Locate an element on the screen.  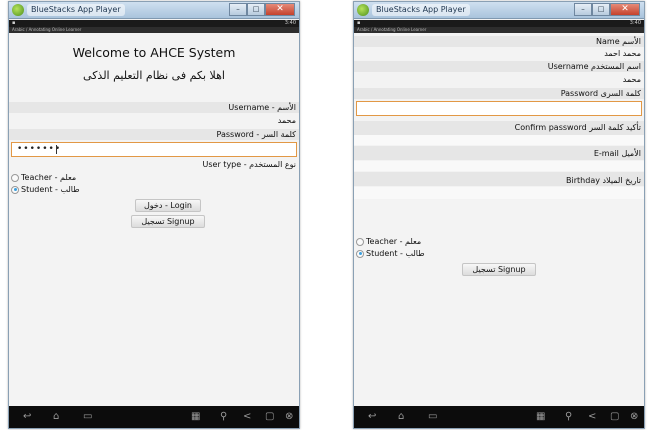
username-label: الأسم - Username is located at coordinates (262, 107).